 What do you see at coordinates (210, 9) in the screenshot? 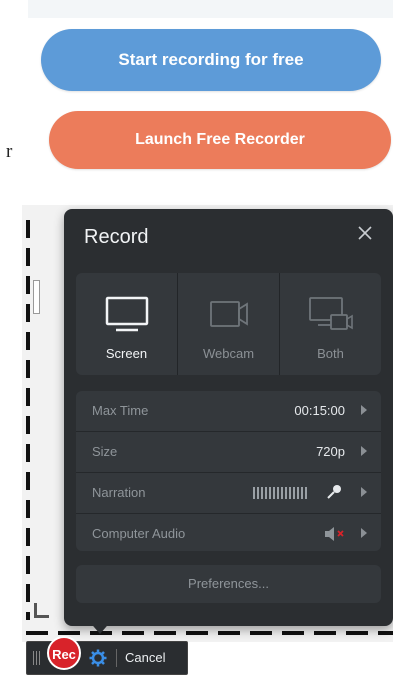
I see `header-band` at bounding box center [210, 9].